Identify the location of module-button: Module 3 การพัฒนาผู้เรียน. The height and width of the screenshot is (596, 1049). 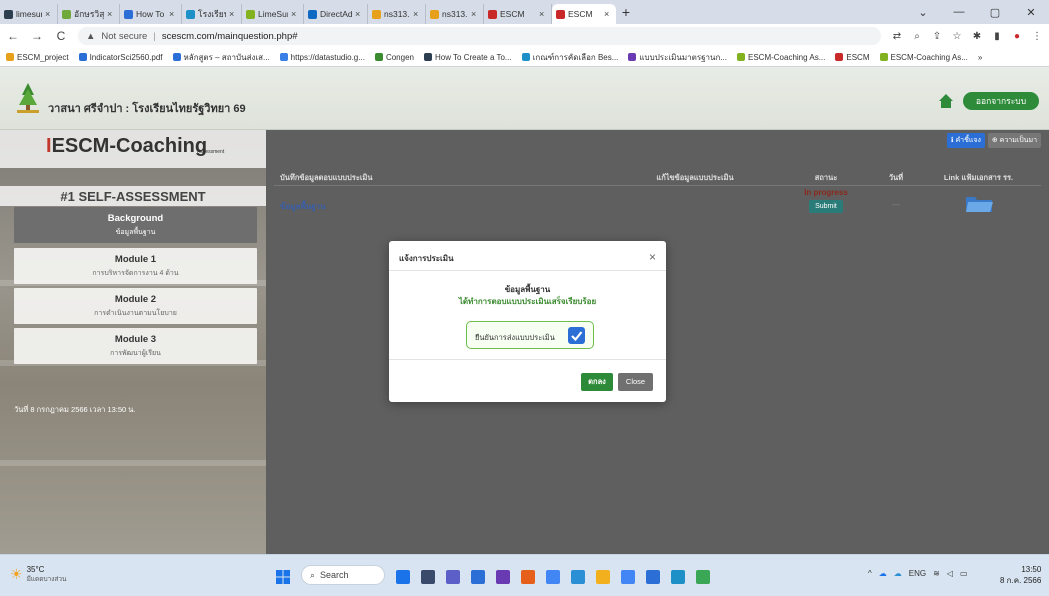
(135, 346).